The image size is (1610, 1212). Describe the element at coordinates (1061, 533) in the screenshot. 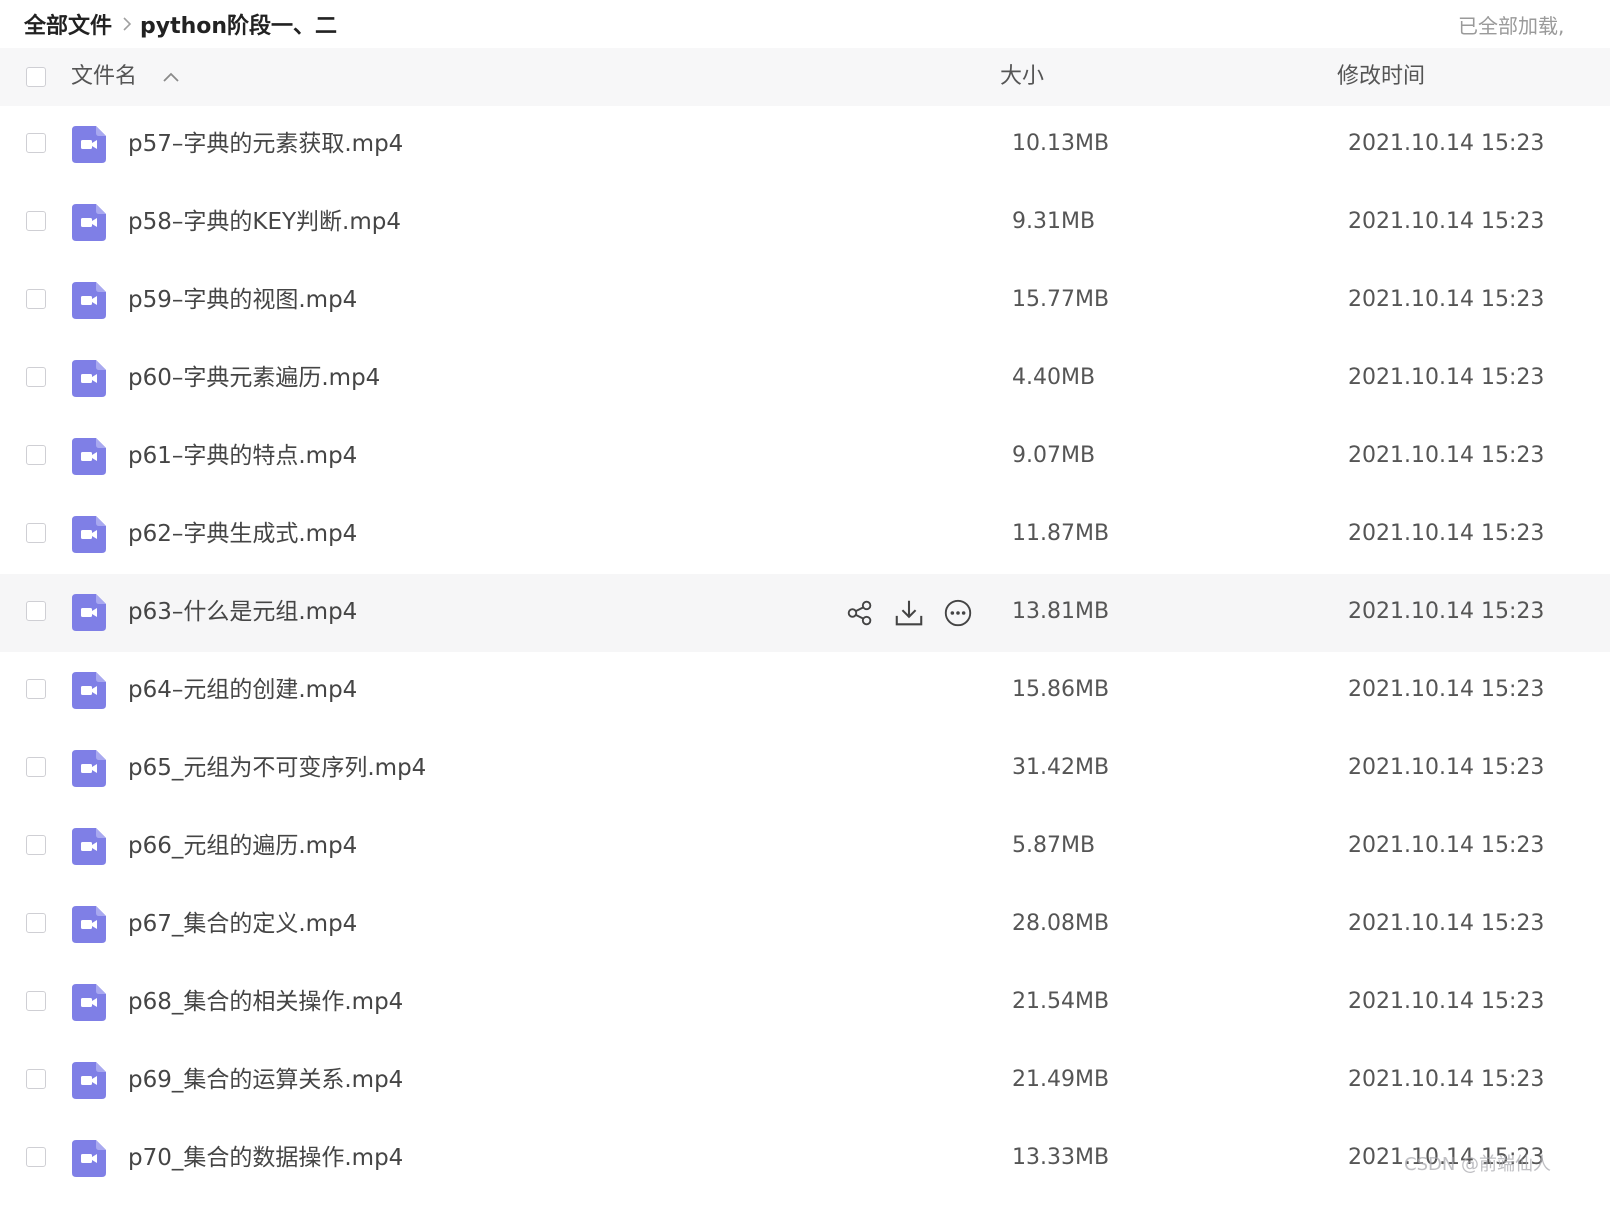

I see `file-size: 11.87MB` at that location.